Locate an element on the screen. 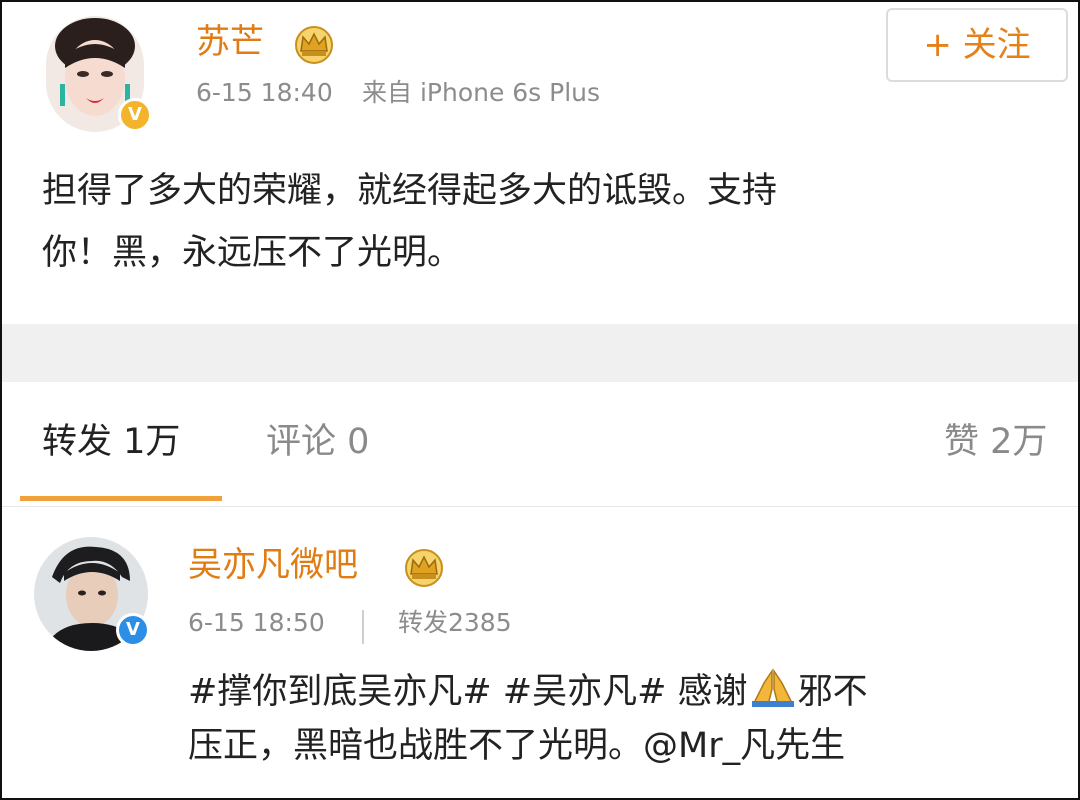 Image resolution: width=1080 pixels, height=800 pixels. post-content: 担得了多大的荣耀，就经得起多大的诋毁。支持 你！黑，永远压不了光明。 is located at coordinates (537, 222).